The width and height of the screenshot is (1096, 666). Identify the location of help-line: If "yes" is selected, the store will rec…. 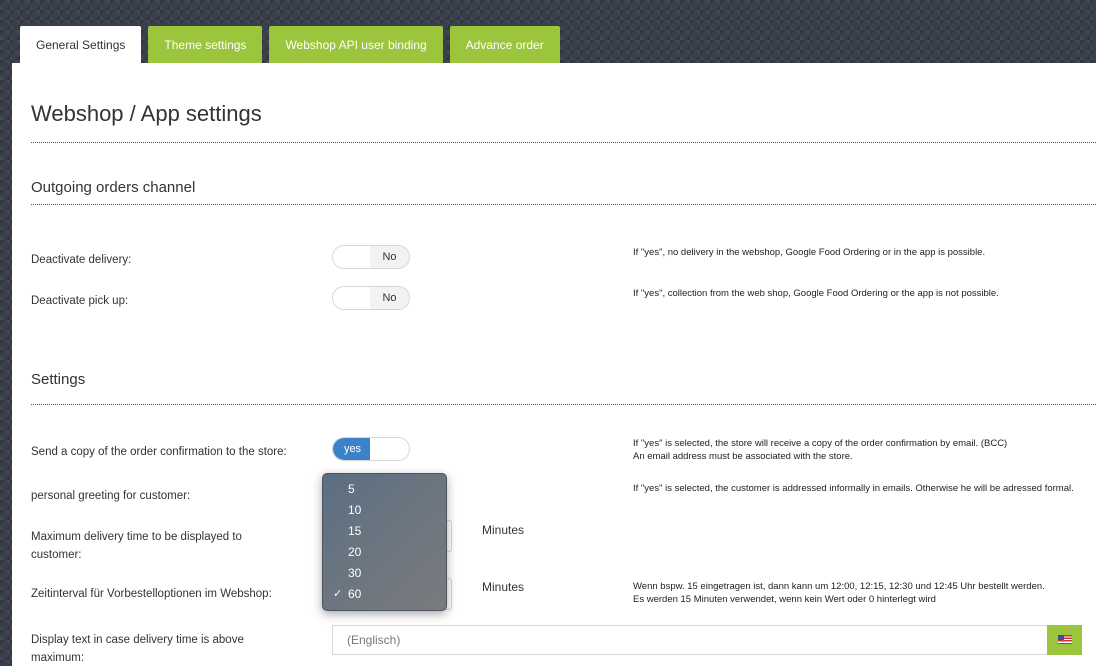
(820, 443).